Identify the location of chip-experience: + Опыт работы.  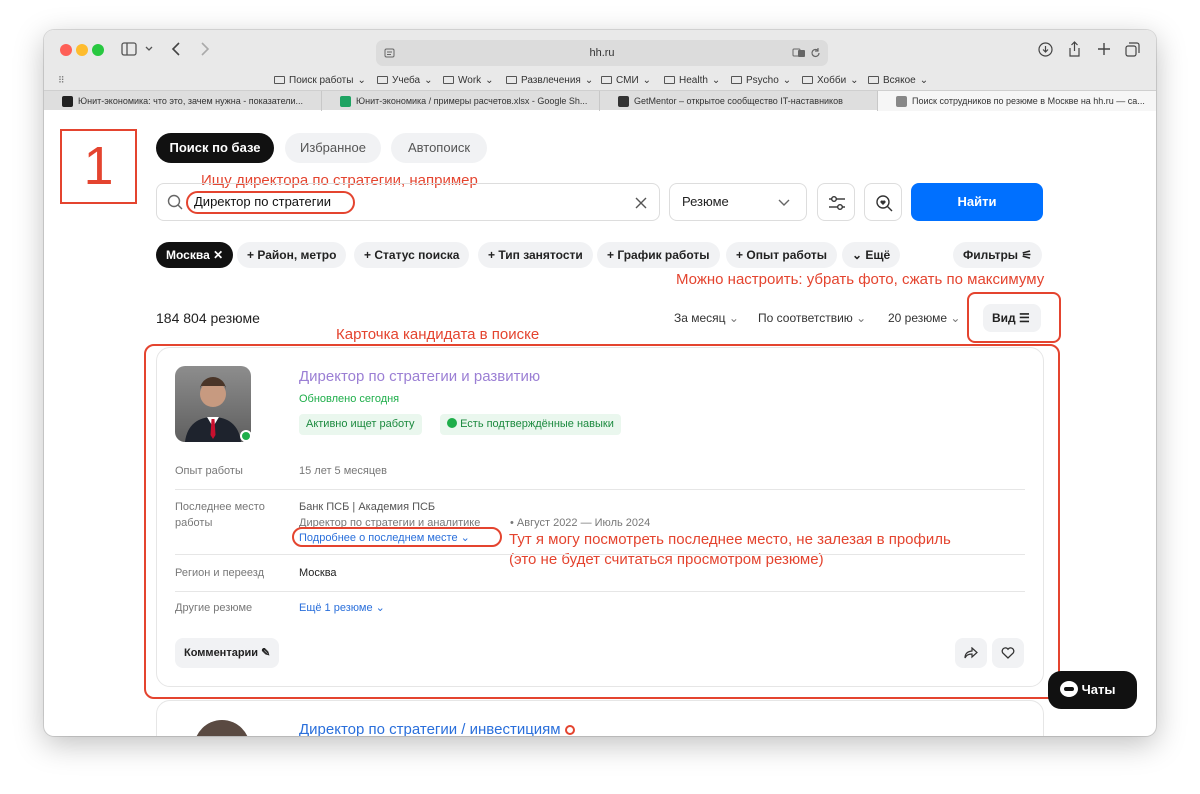
(781, 255).